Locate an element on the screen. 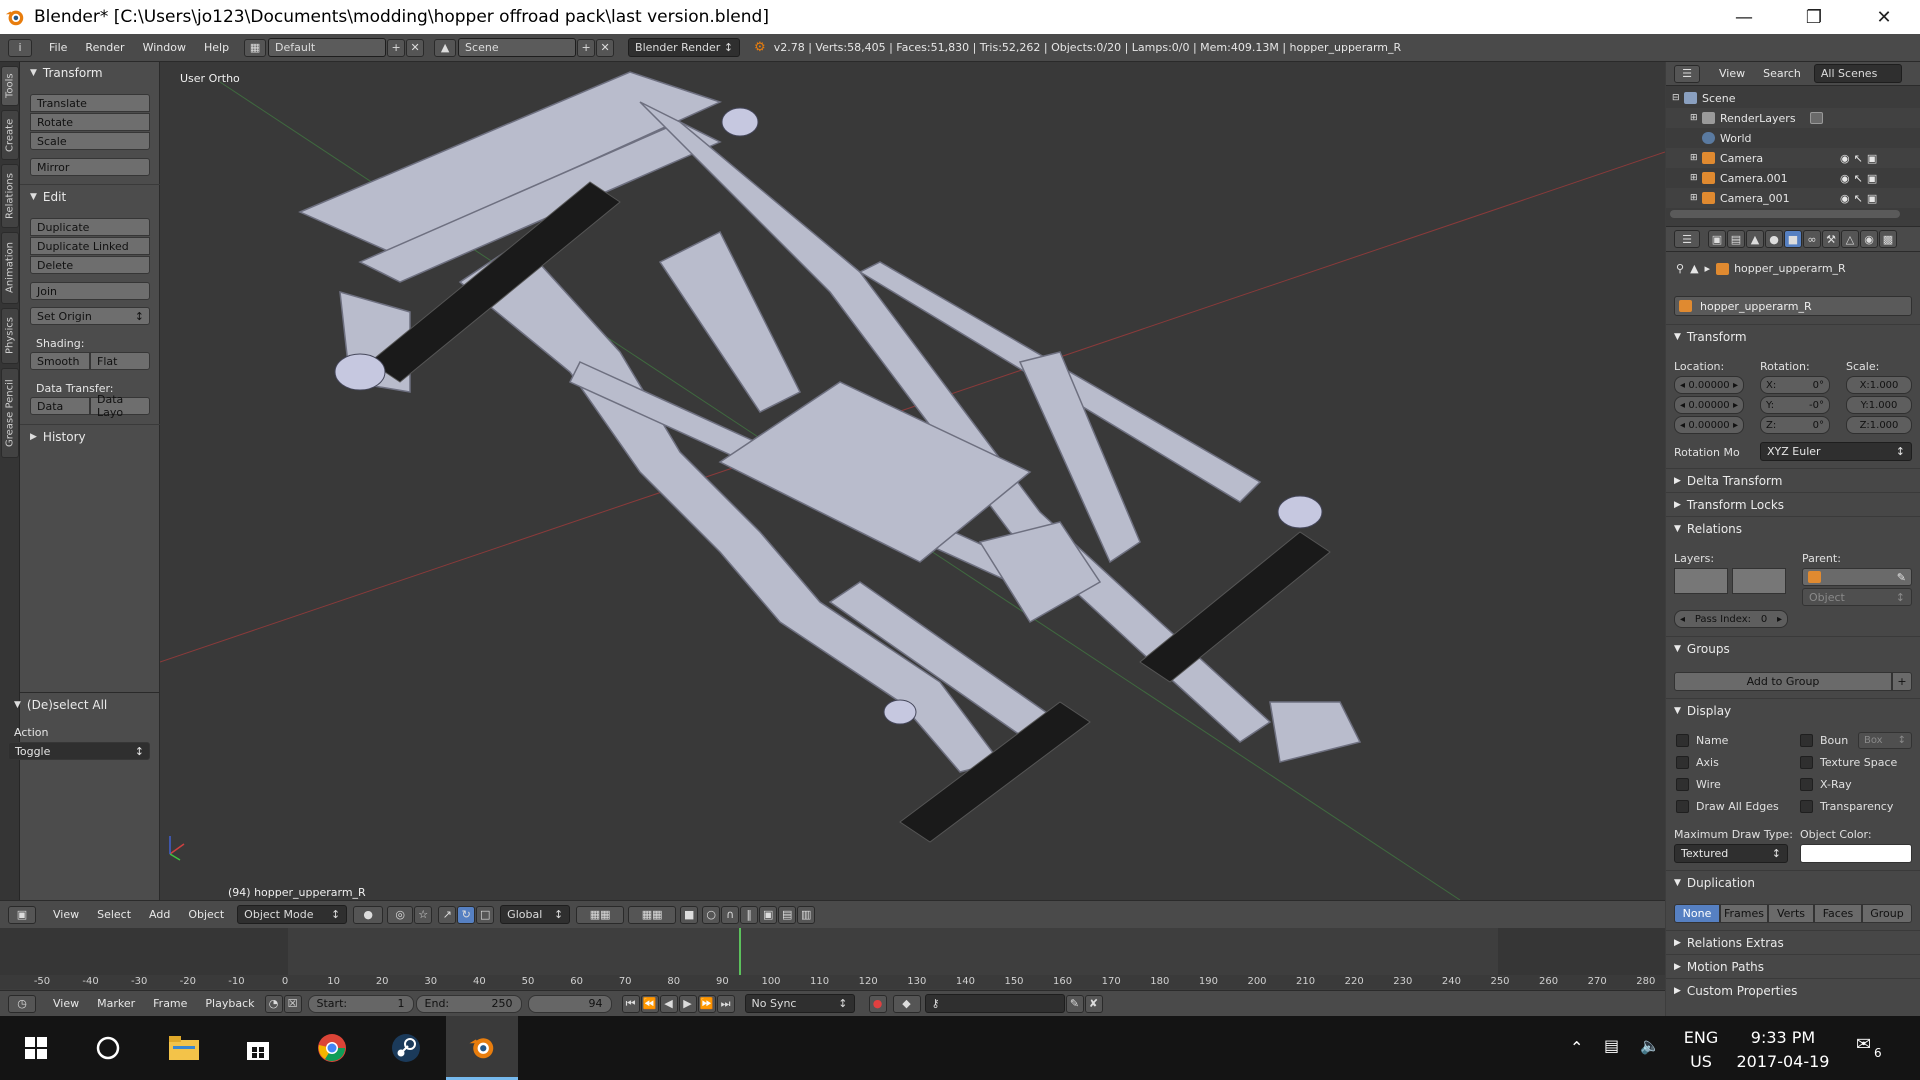 The image size is (1920, 1080). snap-toggle-icon: ∩ is located at coordinates (730, 914).